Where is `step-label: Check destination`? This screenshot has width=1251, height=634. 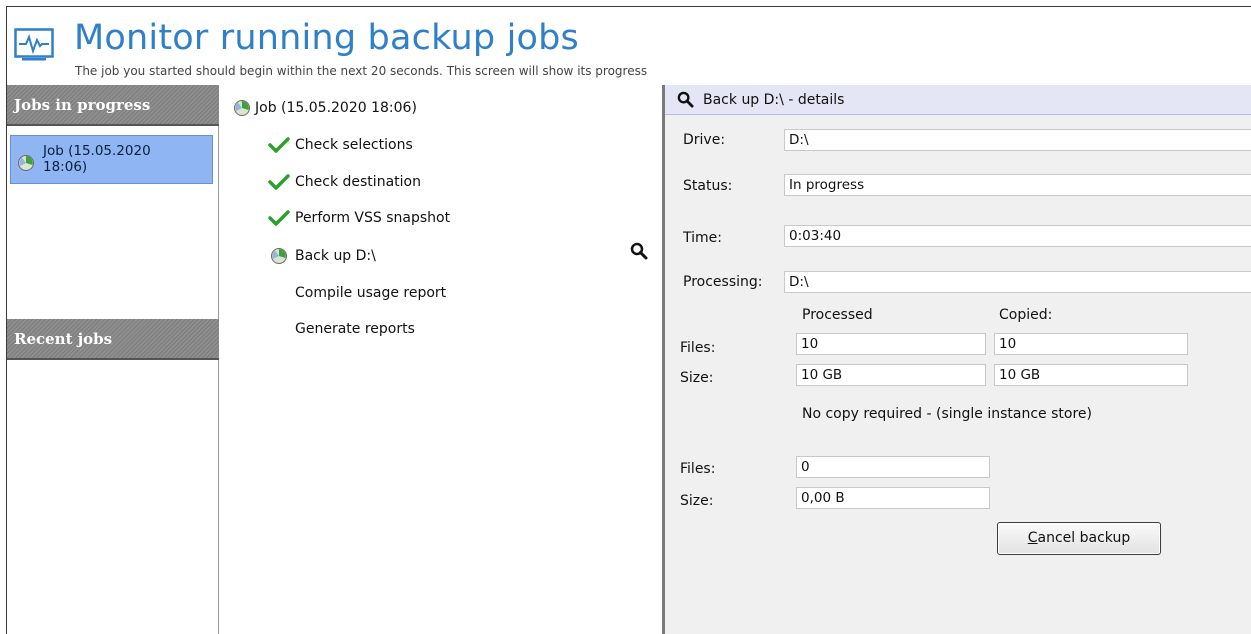
step-label: Check destination is located at coordinates (358, 182).